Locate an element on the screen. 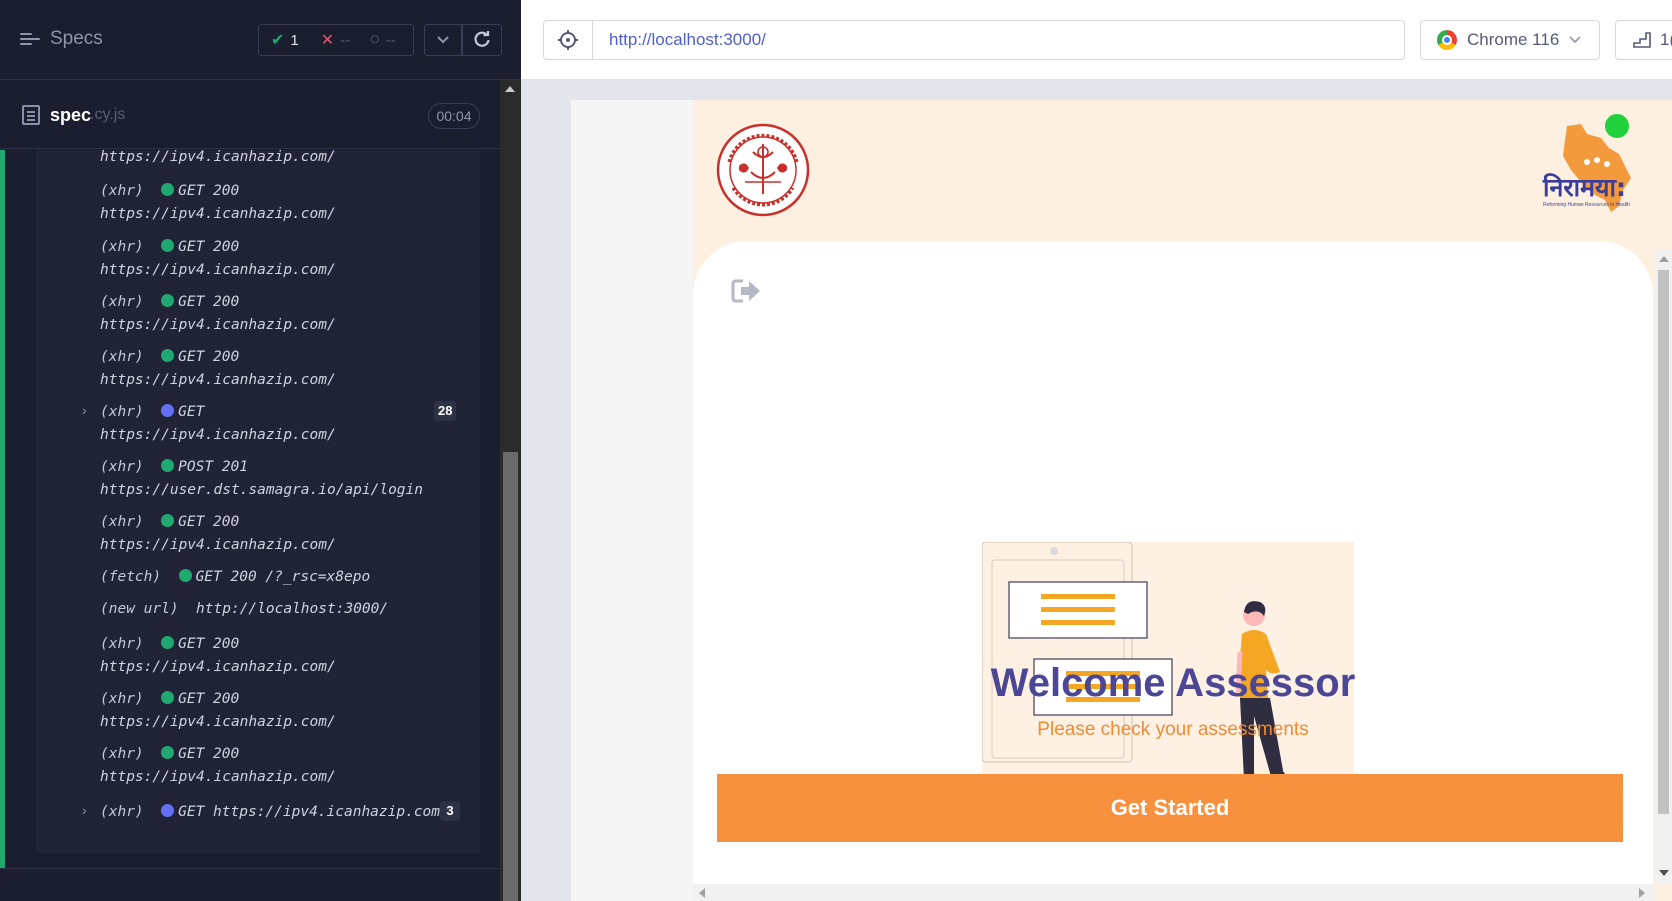 The height and width of the screenshot is (901, 1672). spec-duration: 00:04 is located at coordinates (454, 116).